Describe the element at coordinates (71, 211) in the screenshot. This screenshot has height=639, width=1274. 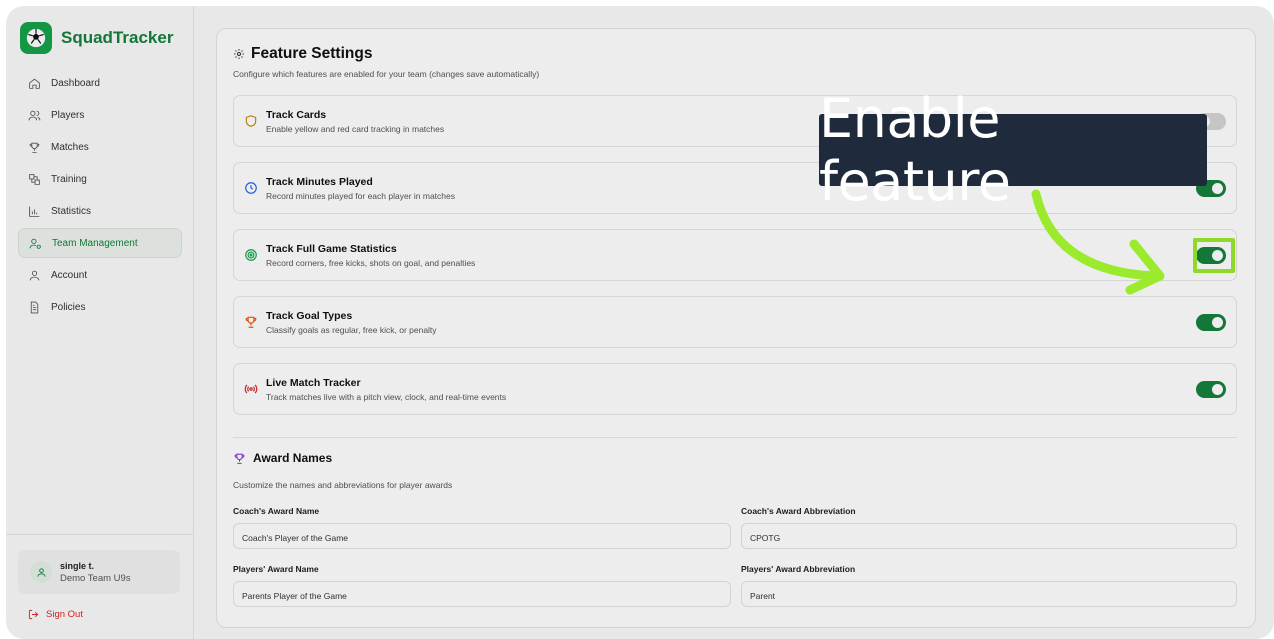
I see `sidebar-item-label: Statistics` at that location.